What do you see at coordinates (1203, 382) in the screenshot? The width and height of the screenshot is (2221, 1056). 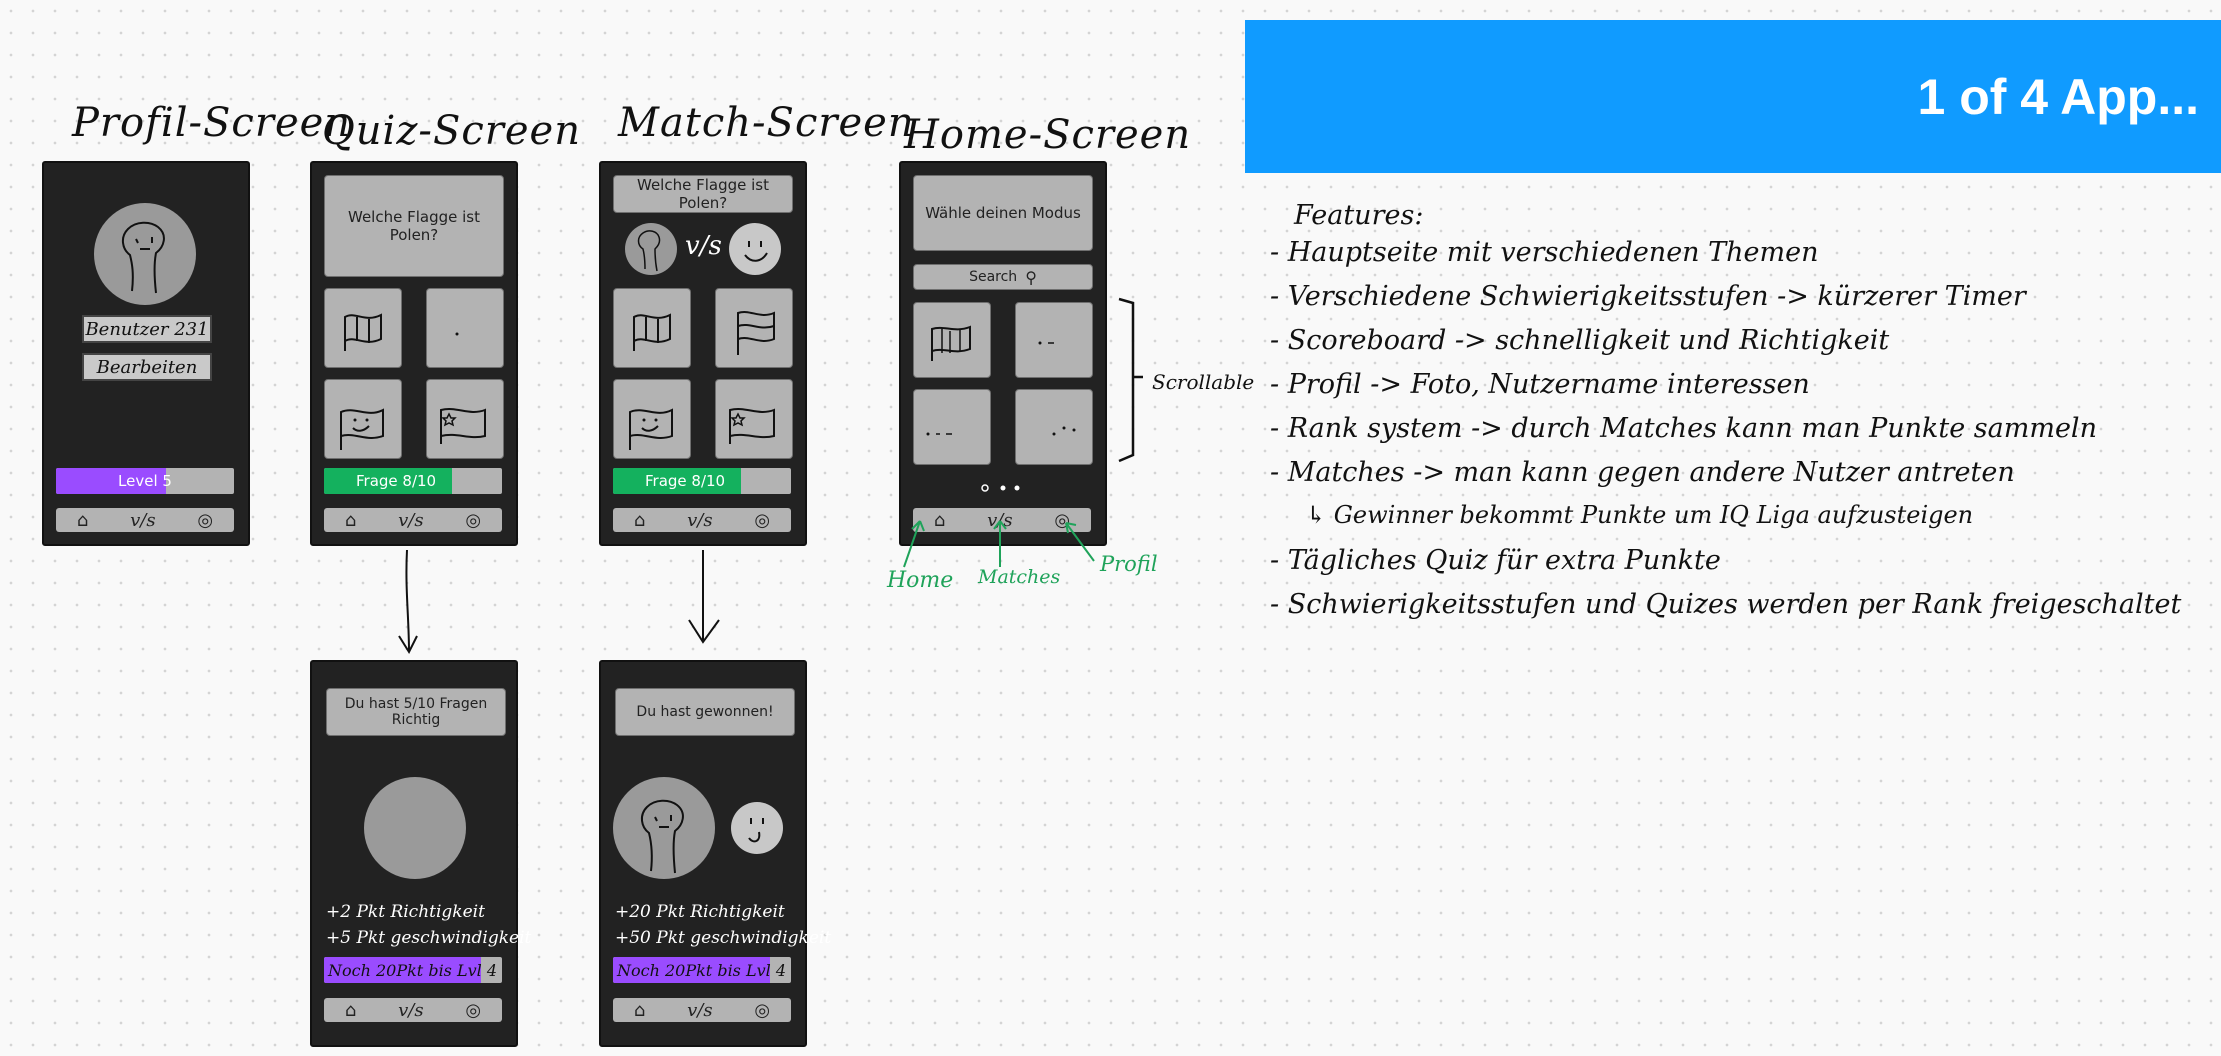 I see `scrollable-note: Scrollable` at bounding box center [1203, 382].